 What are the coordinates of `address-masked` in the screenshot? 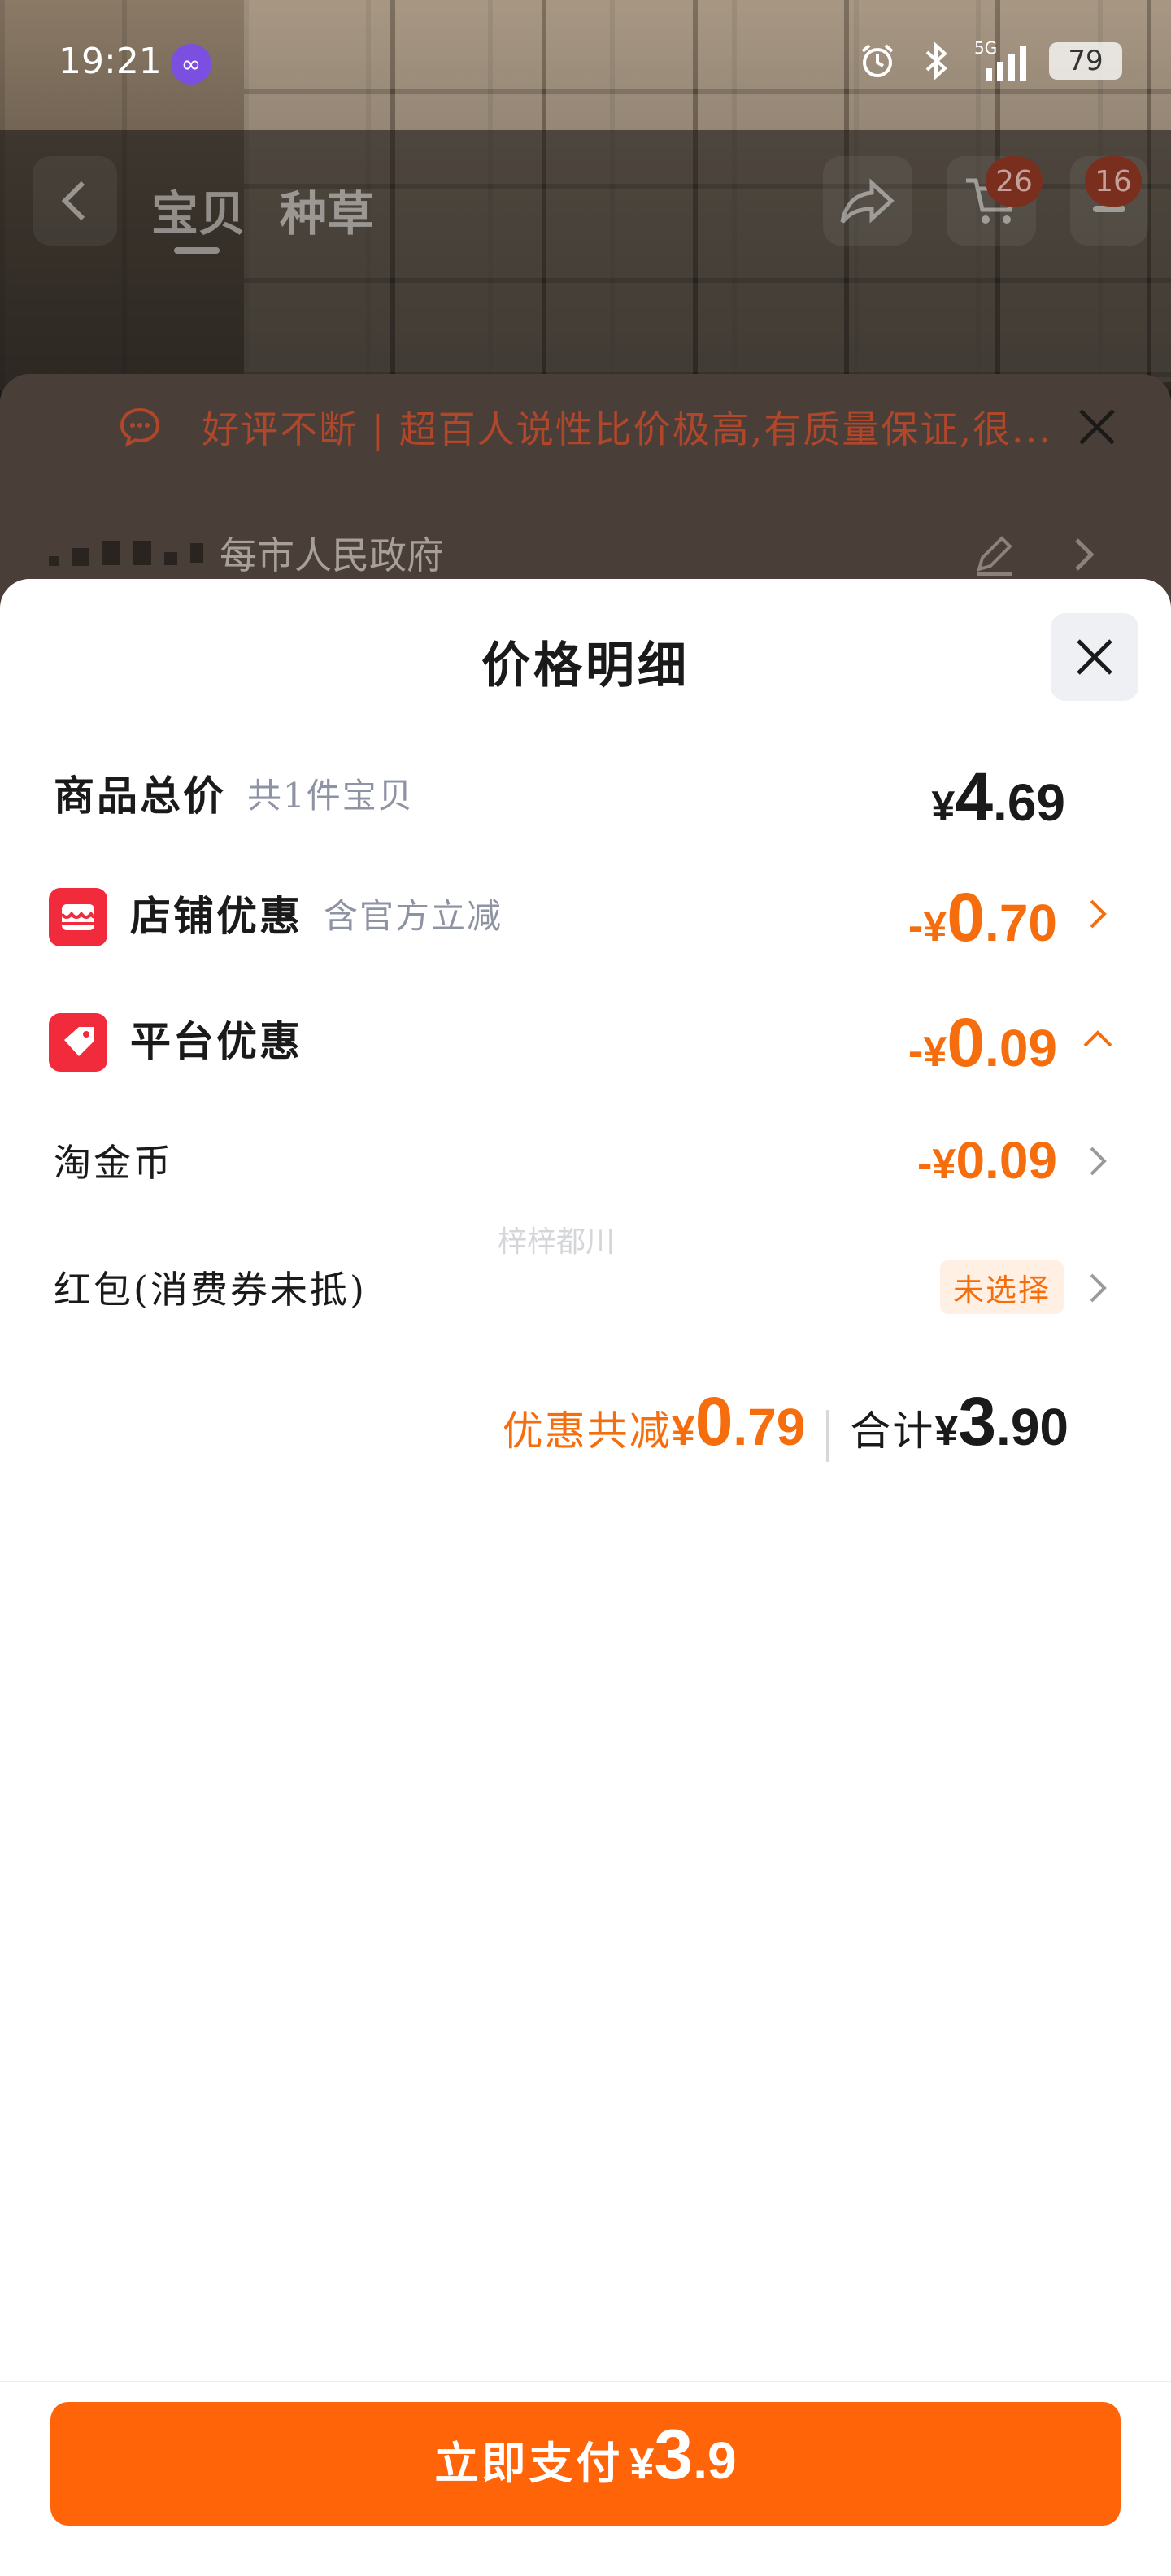 It's located at (126, 553).